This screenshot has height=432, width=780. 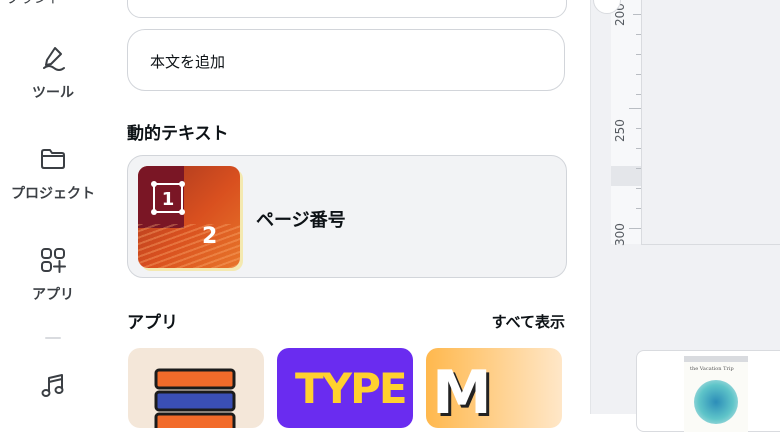 What do you see at coordinates (53, 93) in the screenshot?
I see `rail-item-tools-label: ツール` at bounding box center [53, 93].